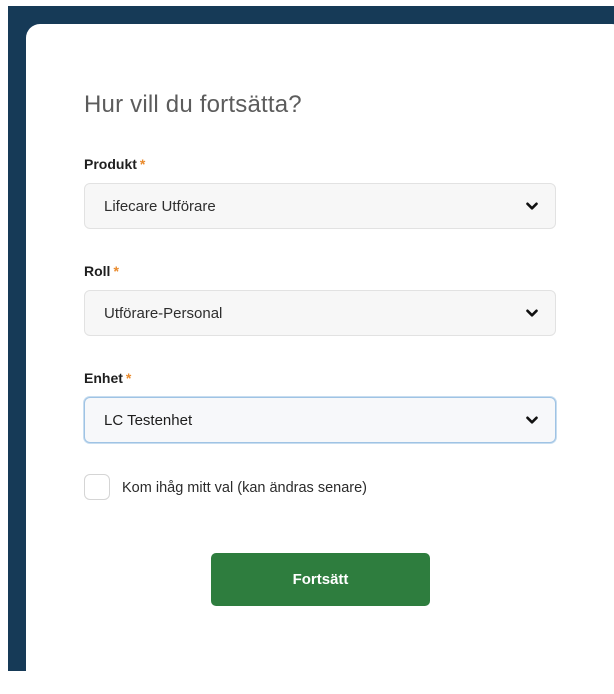 The width and height of the screenshot is (614, 694). Describe the element at coordinates (320, 420) in the screenshot. I see `unit-select: LC Testenhet` at that location.